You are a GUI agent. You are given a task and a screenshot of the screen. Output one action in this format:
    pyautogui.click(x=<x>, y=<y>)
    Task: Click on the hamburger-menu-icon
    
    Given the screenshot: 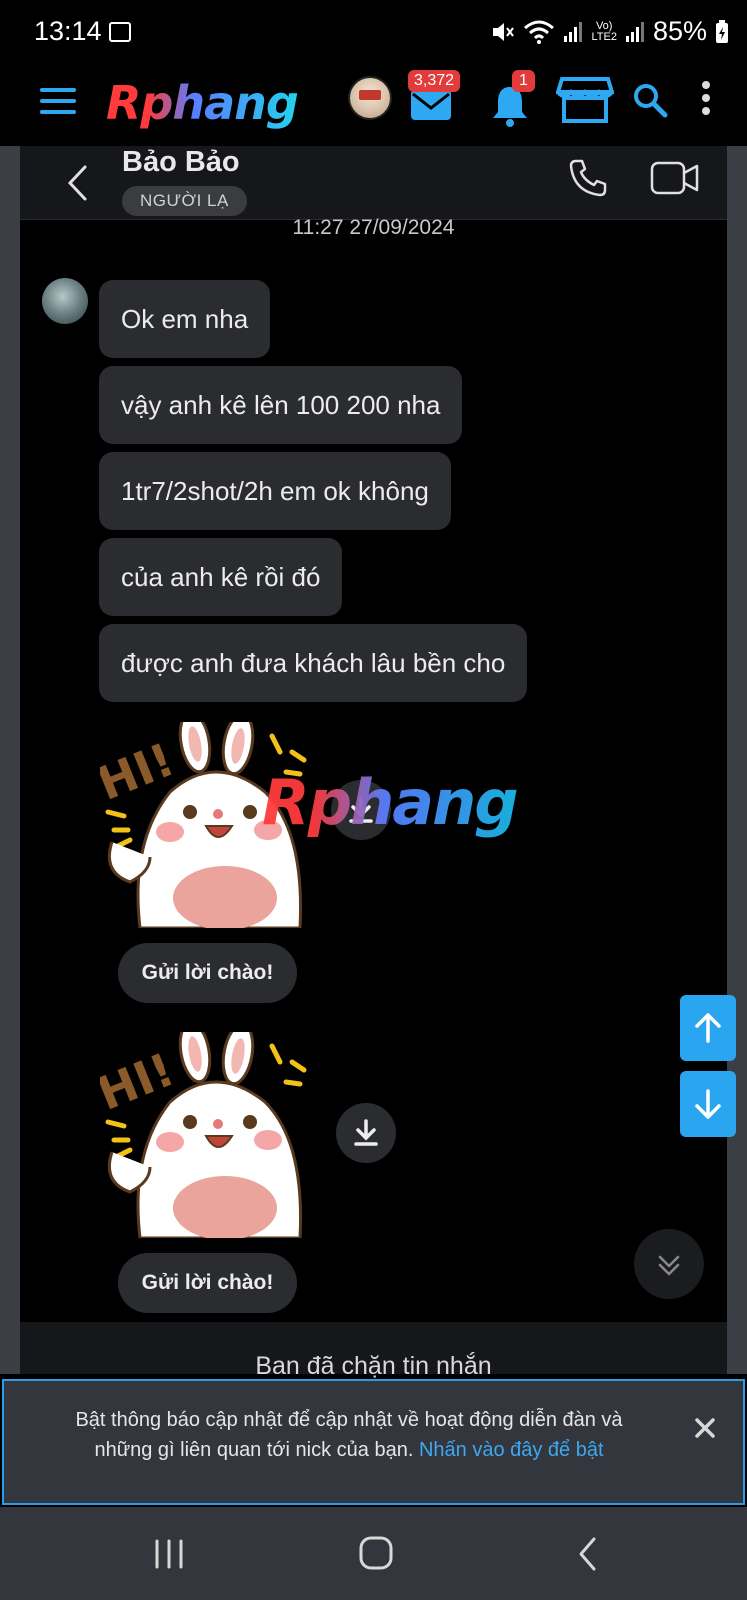 What is the action you would take?
    pyautogui.click(x=58, y=102)
    